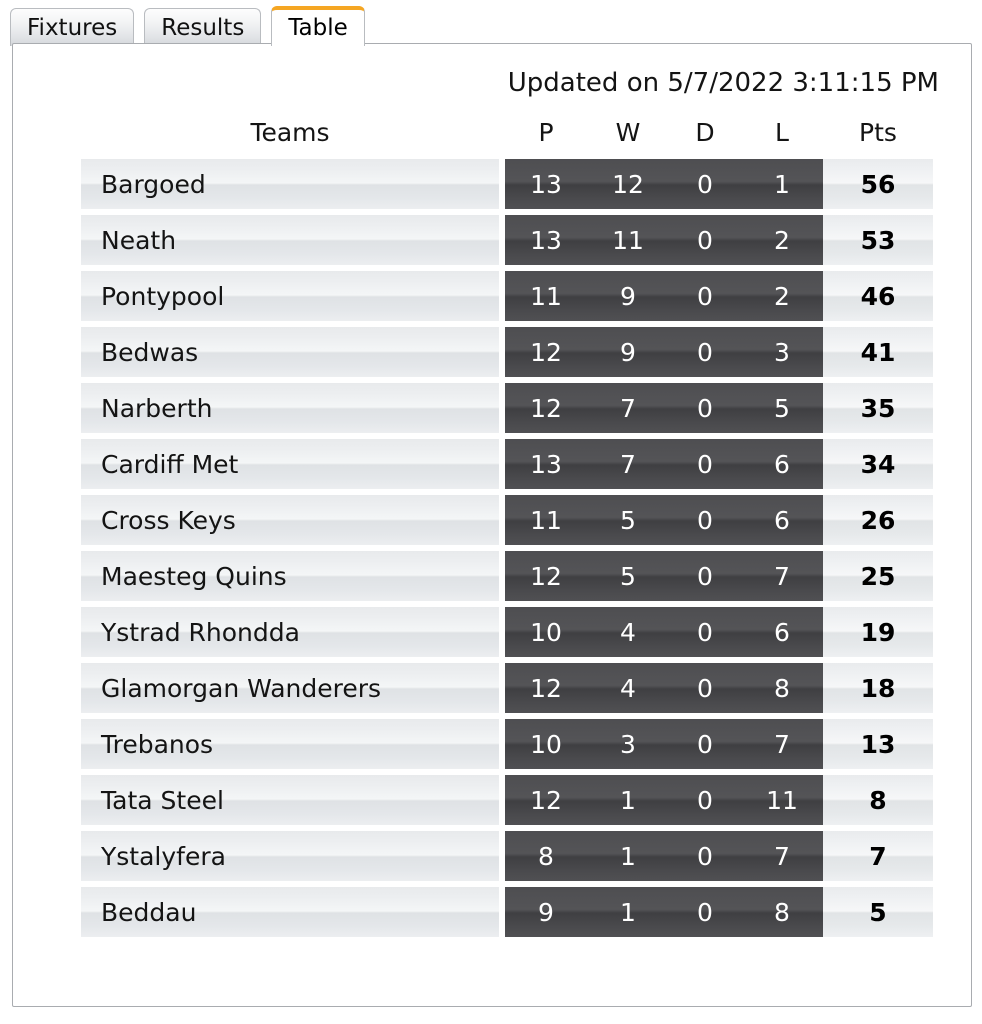  What do you see at coordinates (290, 184) in the screenshot?
I see `team-name-cell: Bargoed` at bounding box center [290, 184].